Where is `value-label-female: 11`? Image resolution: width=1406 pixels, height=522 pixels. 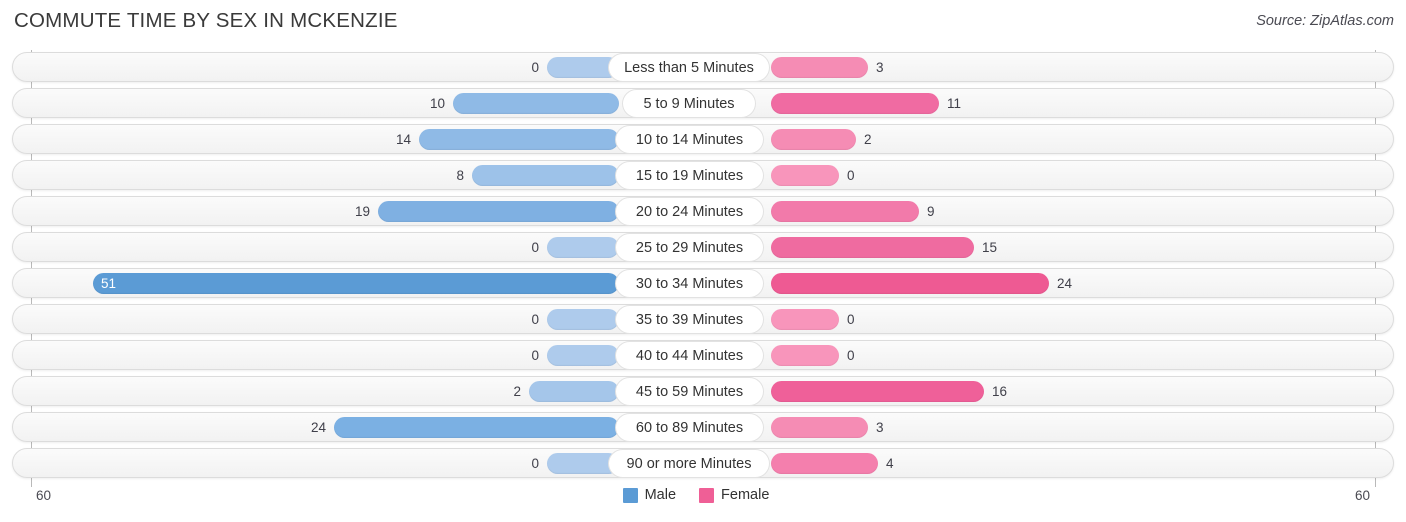
value-label-female: 11 is located at coordinates (954, 103).